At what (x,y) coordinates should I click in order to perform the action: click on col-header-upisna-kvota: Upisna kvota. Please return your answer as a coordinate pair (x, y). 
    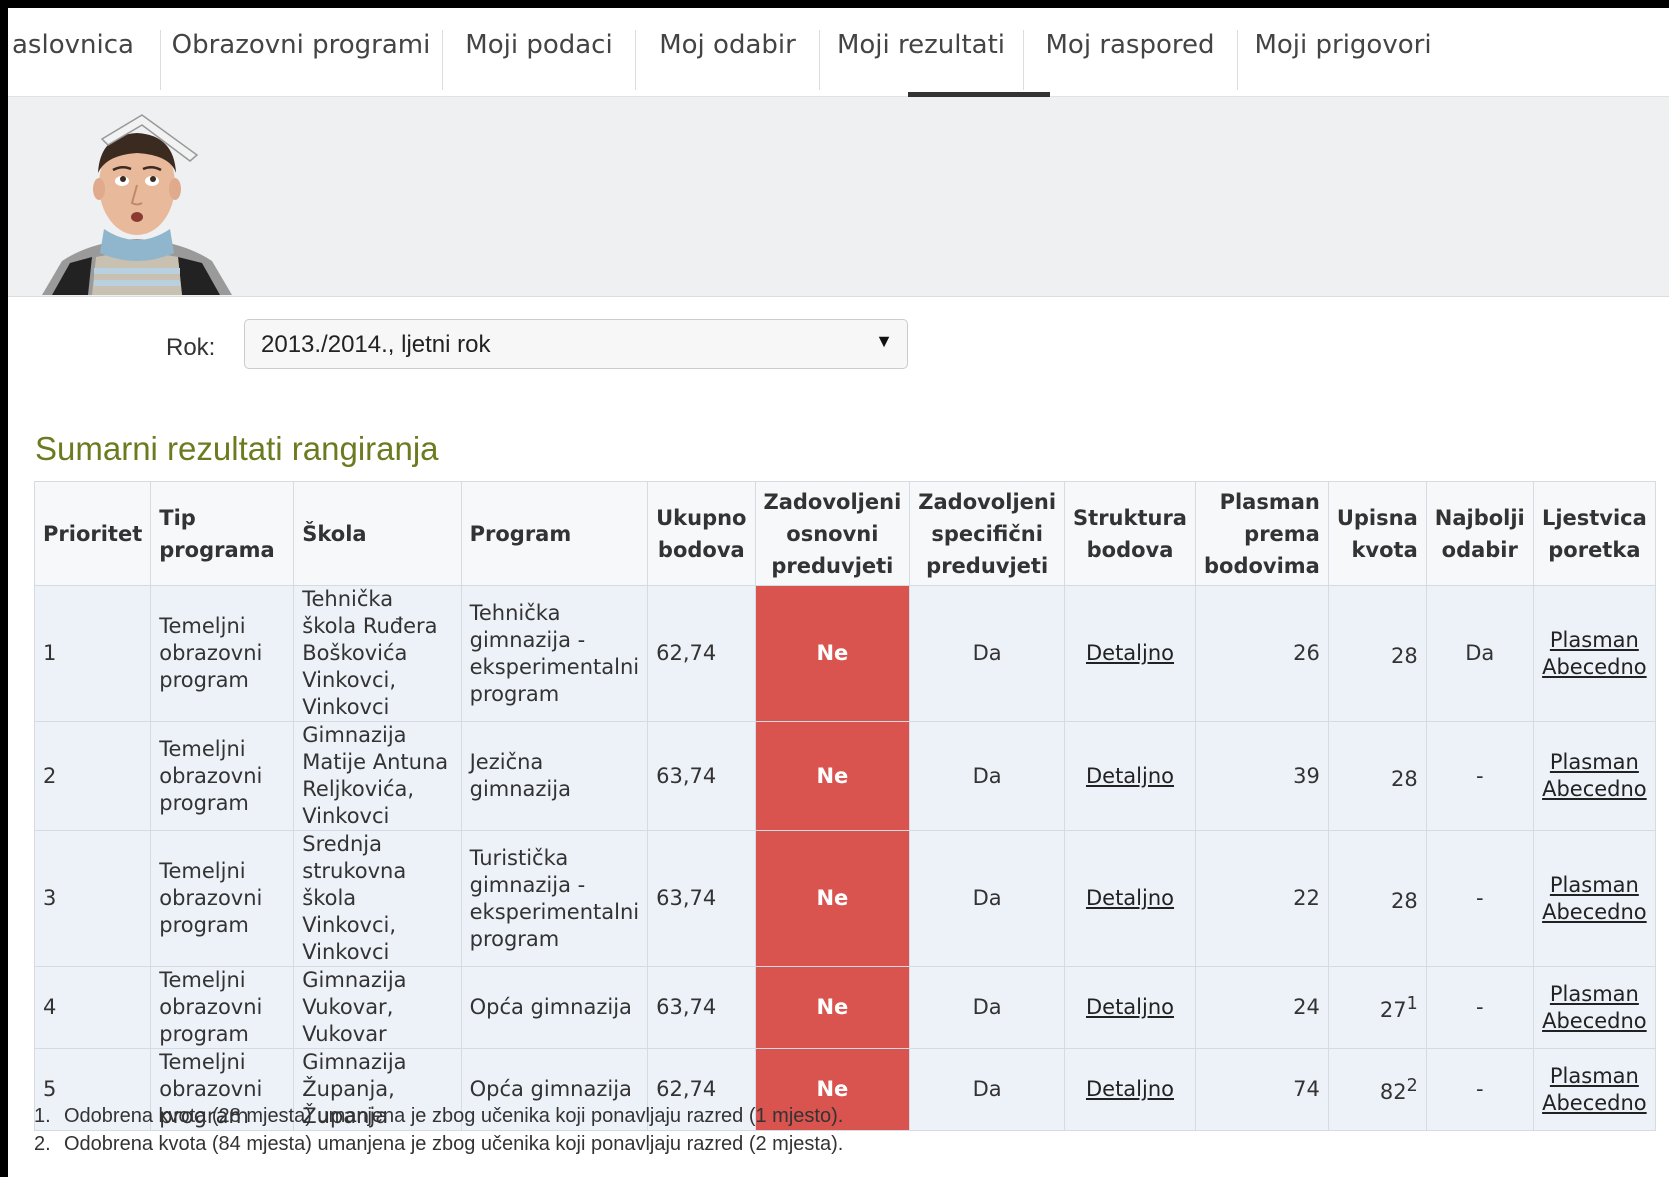
    Looking at the image, I should click on (1377, 533).